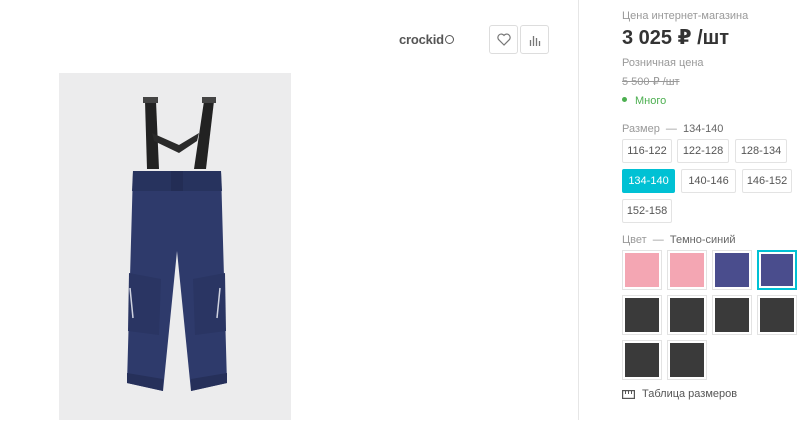 The image size is (800, 425). What do you see at coordinates (641, 129) in the screenshot?
I see `size-label: Размер` at bounding box center [641, 129].